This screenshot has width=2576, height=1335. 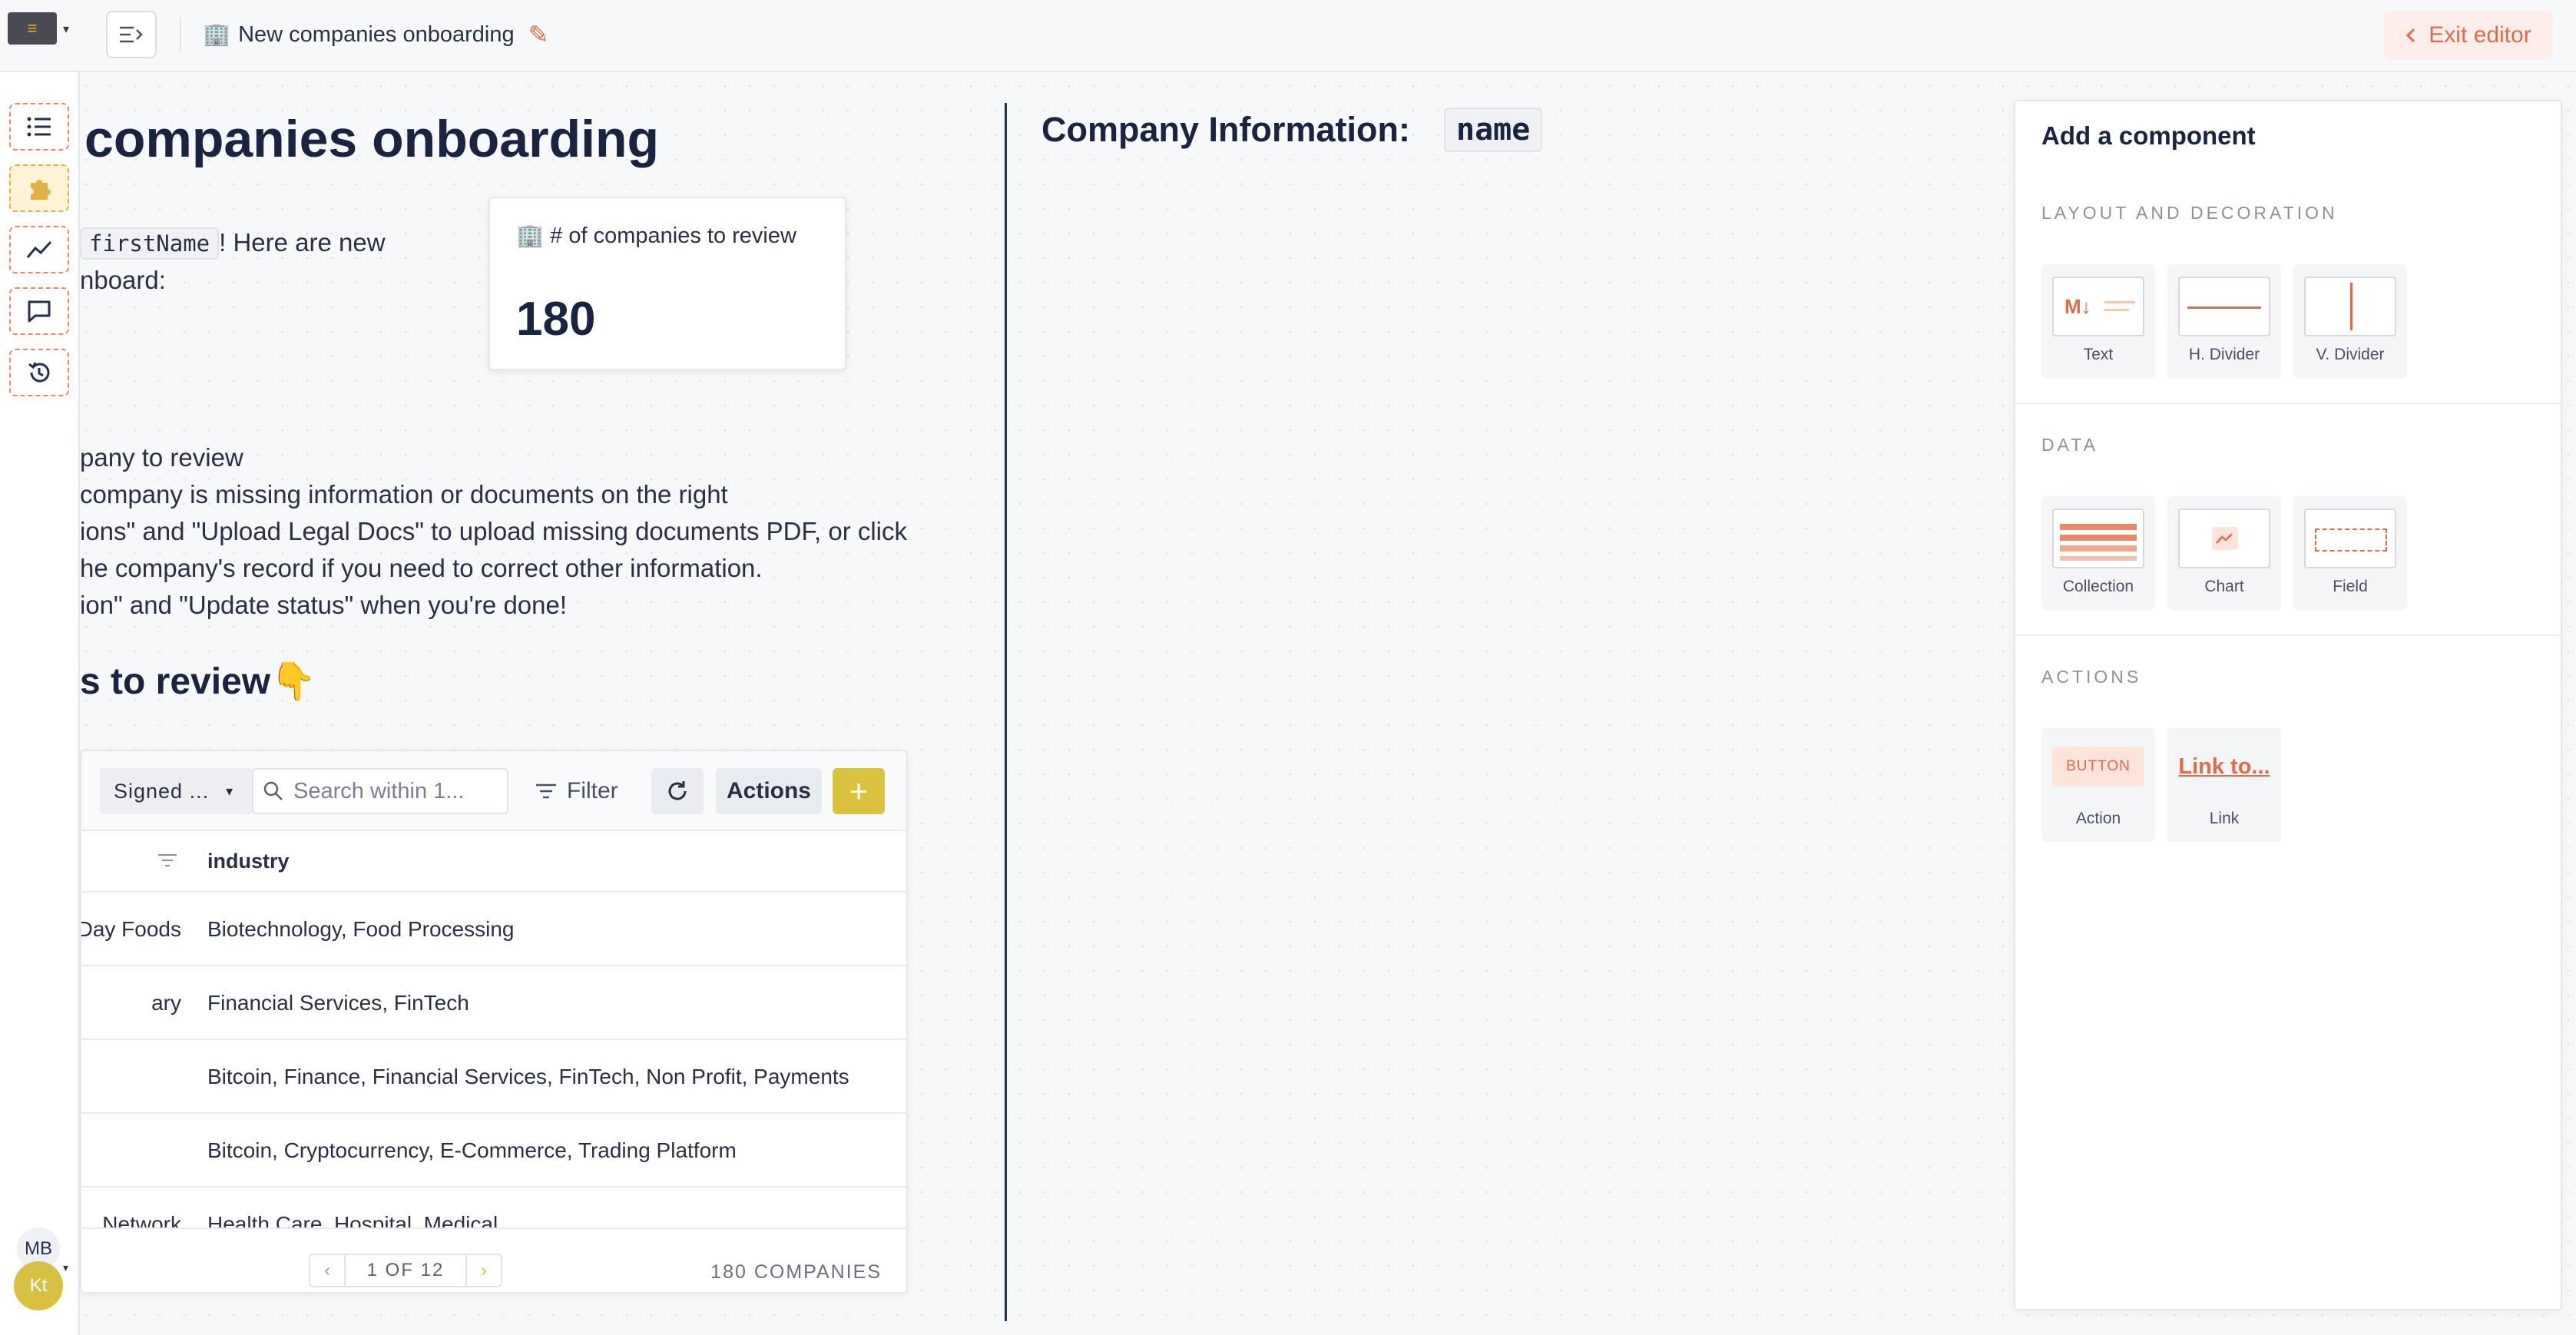 I want to click on tile-label: Chart, so click(x=2224, y=586).